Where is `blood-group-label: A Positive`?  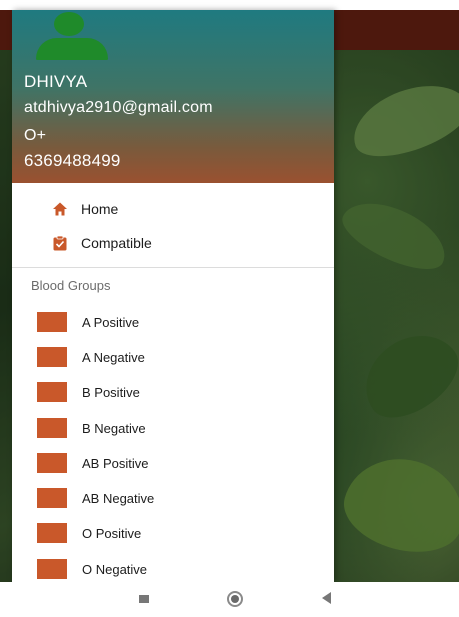
blood-group-label: A Positive is located at coordinates (111, 322).